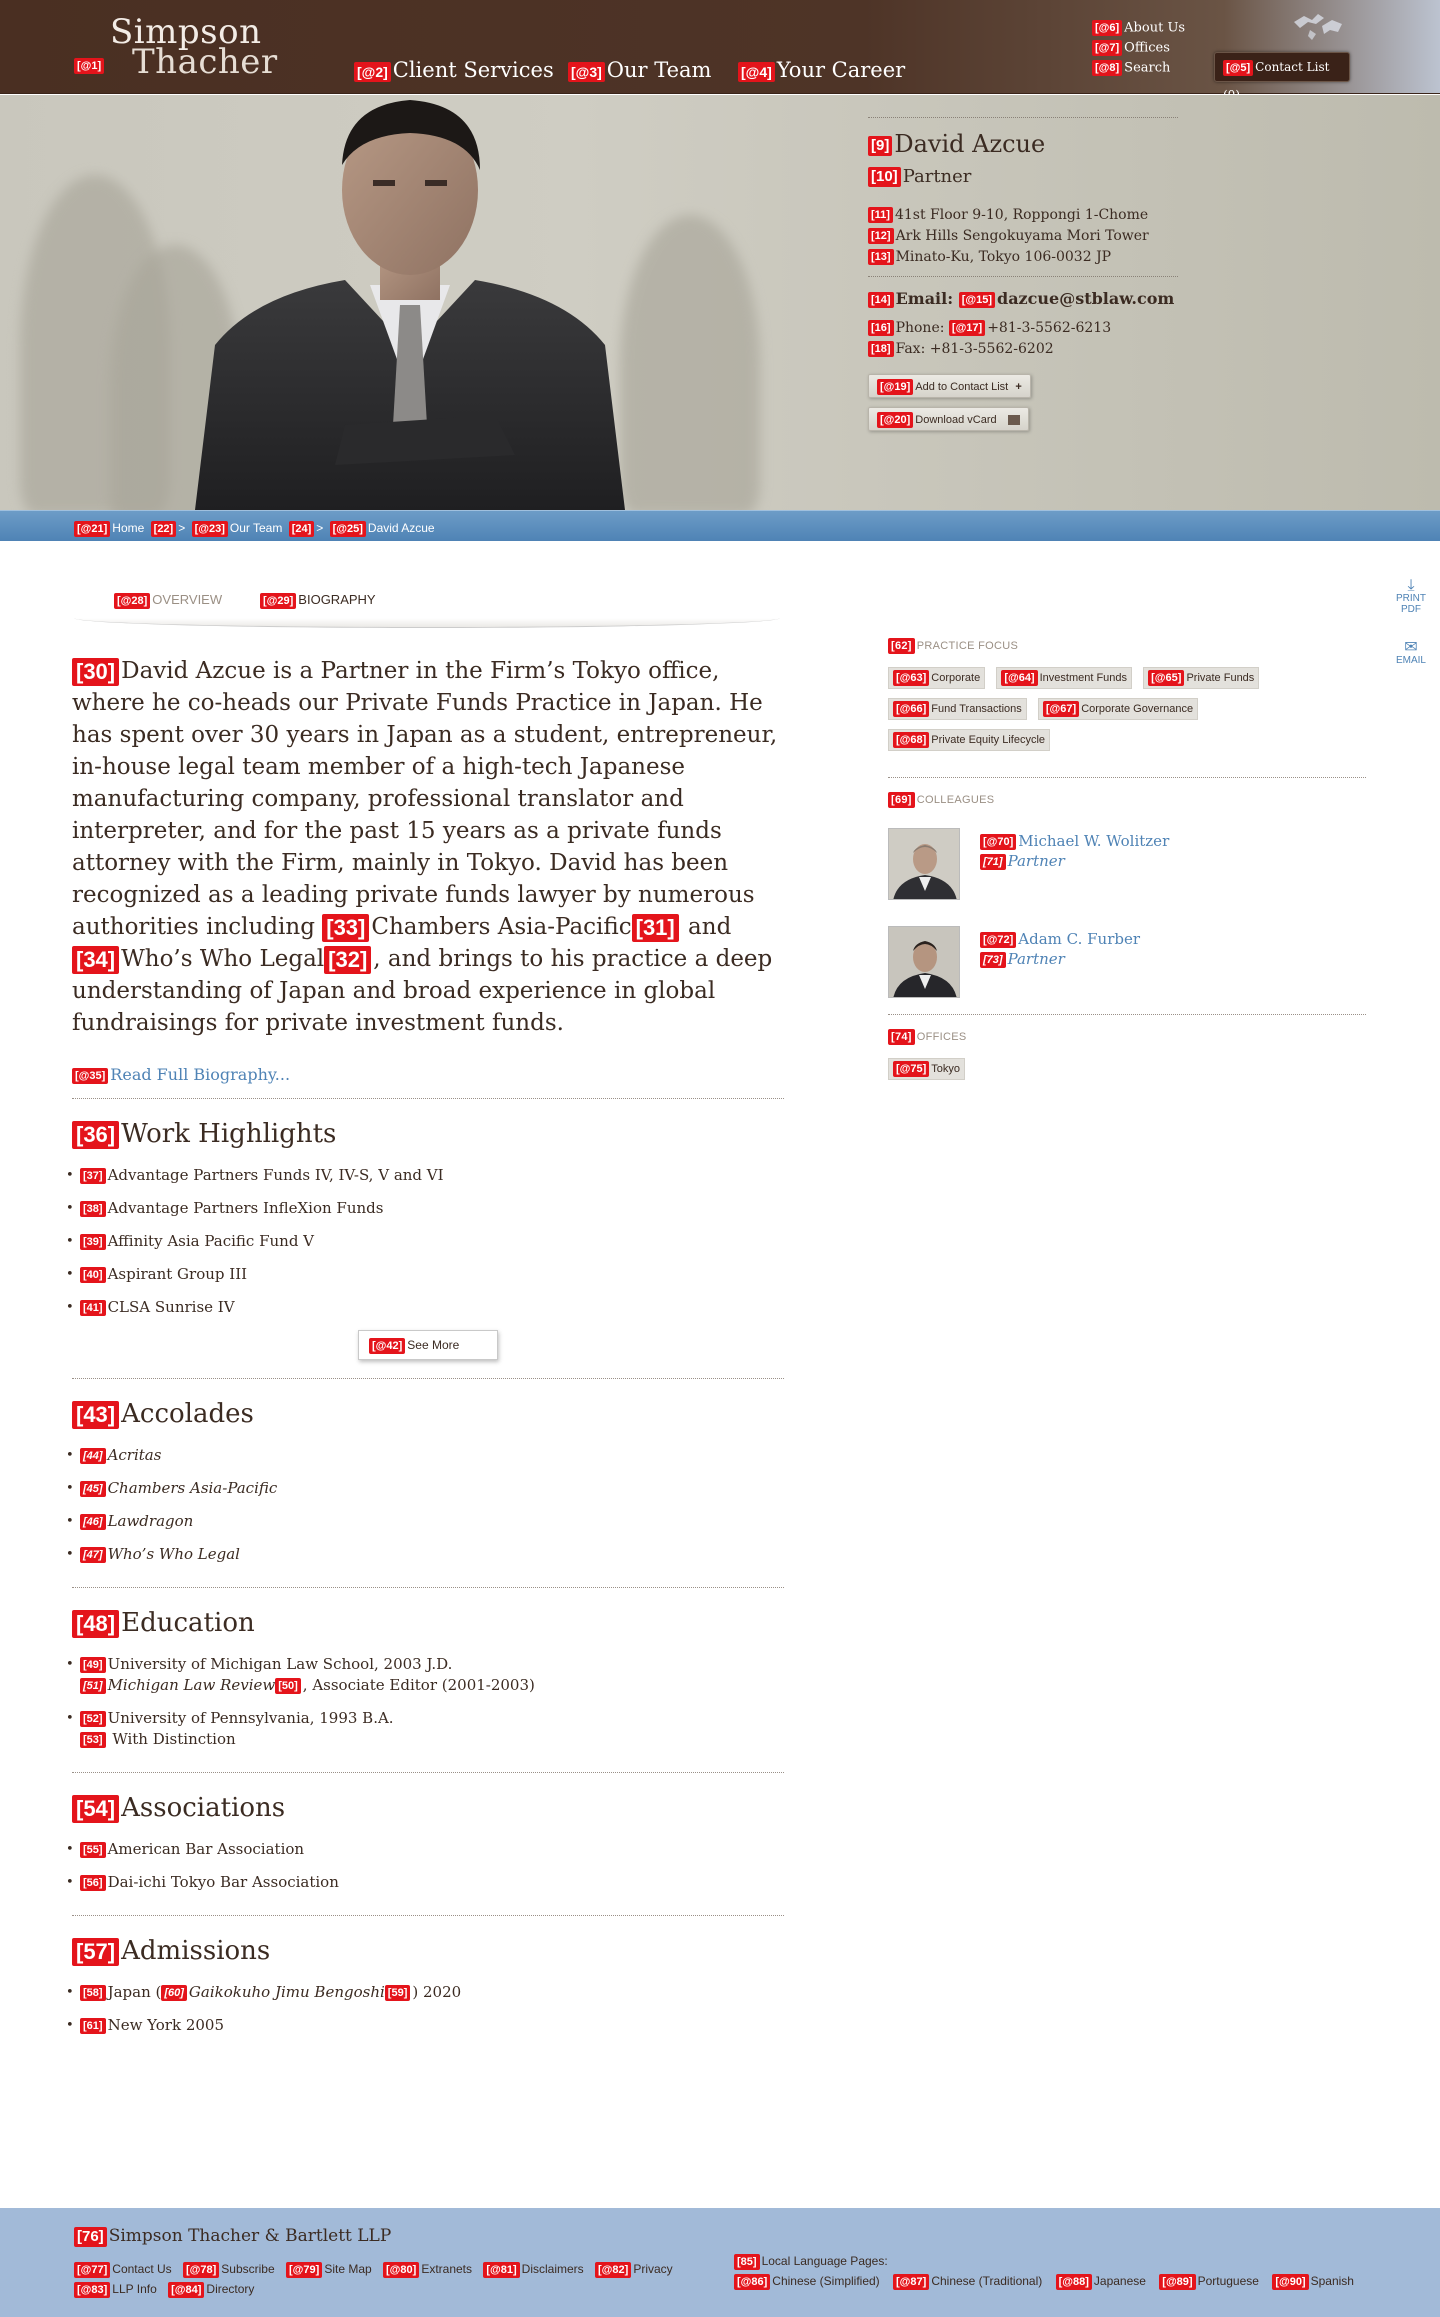 The image size is (1440, 2317). Describe the element at coordinates (927, 1069) in the screenshot. I see `office-chip-tokyo: [@75] Tokyo` at that location.